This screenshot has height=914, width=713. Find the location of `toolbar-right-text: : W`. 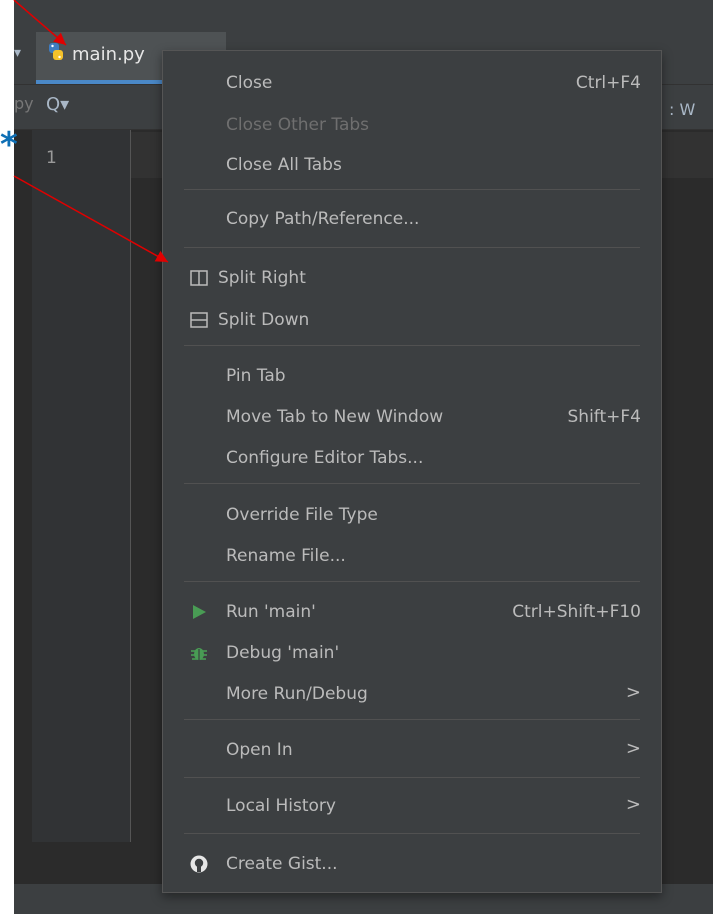

toolbar-right-text: : W is located at coordinates (682, 109).